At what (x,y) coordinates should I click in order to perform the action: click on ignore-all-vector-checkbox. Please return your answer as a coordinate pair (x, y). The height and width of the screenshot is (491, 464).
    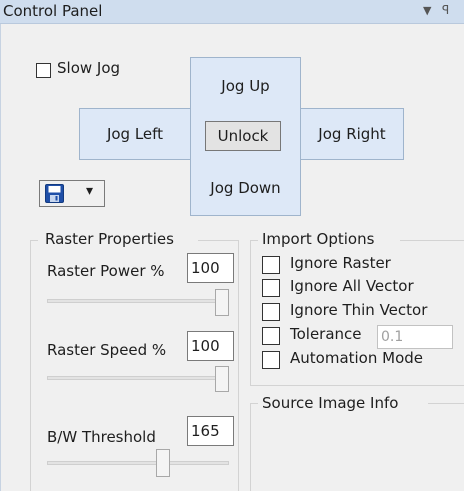
    Looking at the image, I should click on (271, 288).